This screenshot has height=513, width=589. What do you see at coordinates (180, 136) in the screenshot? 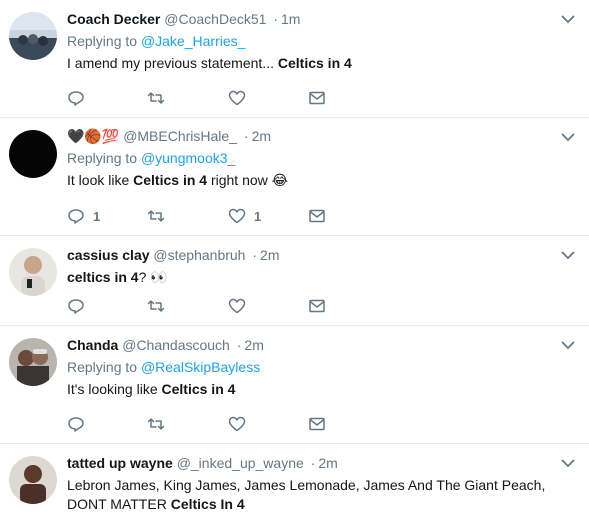
I see `user-handle: @MBEChrisHale_` at bounding box center [180, 136].